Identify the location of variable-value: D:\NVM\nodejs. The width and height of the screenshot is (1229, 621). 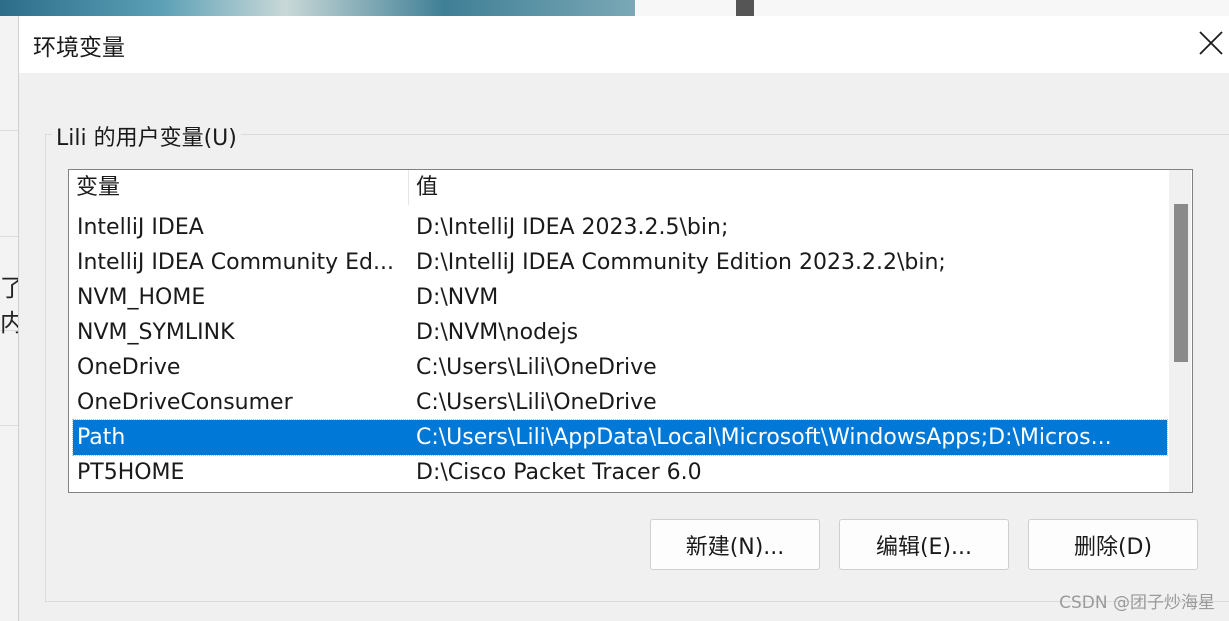
(497, 332).